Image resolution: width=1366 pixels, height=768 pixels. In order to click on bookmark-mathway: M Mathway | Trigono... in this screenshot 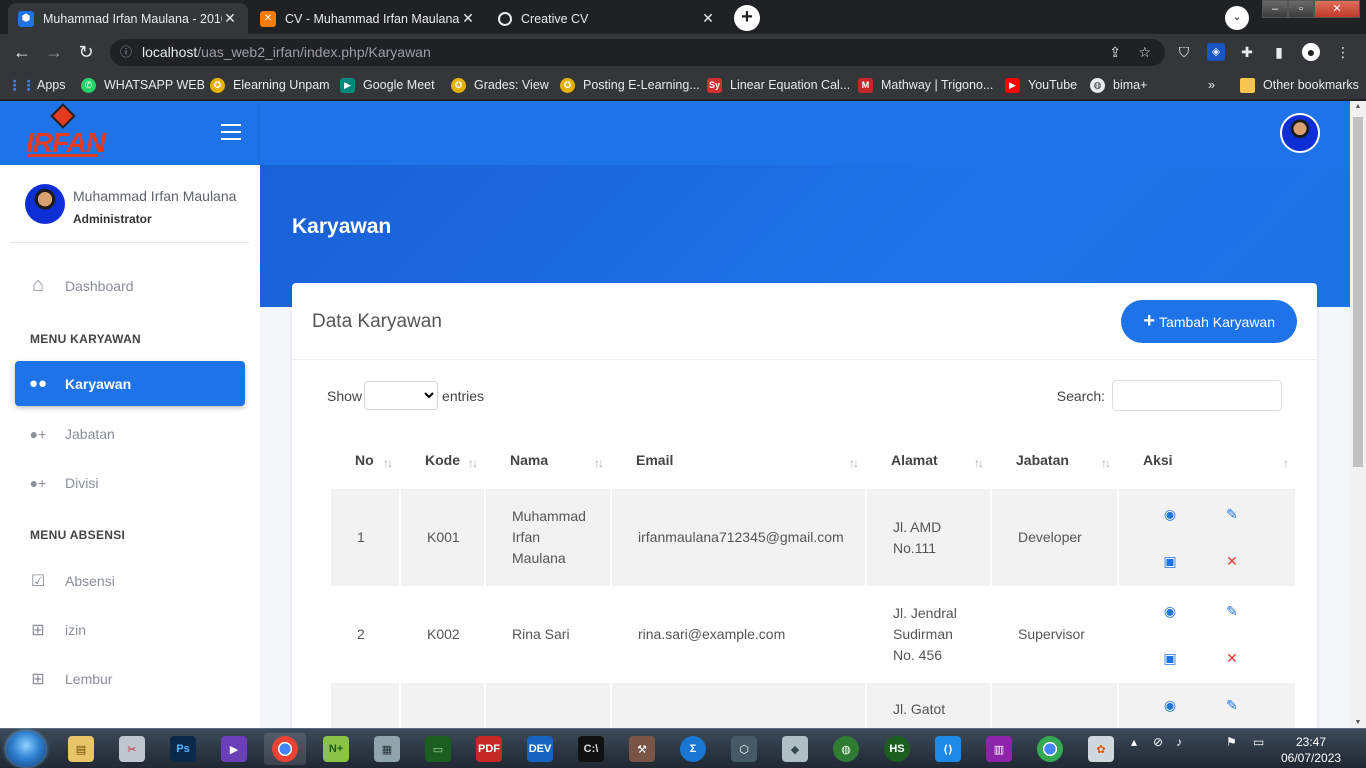, I will do `click(925, 85)`.